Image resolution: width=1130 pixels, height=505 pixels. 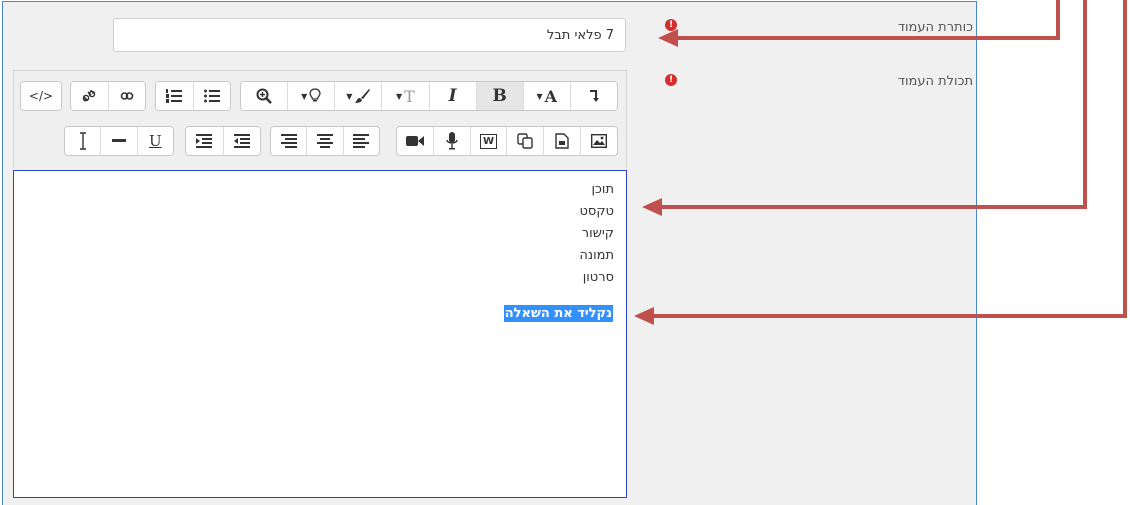 I want to click on annotation-arrowhead-selection, so click(x=644, y=316).